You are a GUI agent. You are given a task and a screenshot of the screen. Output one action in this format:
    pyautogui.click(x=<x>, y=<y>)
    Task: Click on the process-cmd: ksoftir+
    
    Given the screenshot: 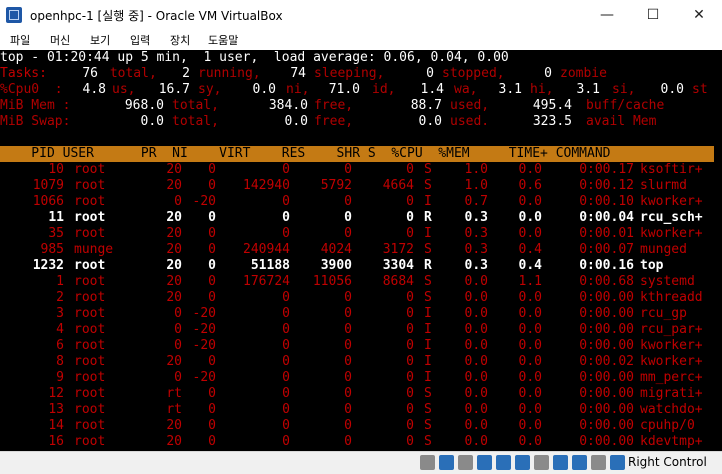 What is the action you would take?
    pyautogui.click(x=671, y=169)
    